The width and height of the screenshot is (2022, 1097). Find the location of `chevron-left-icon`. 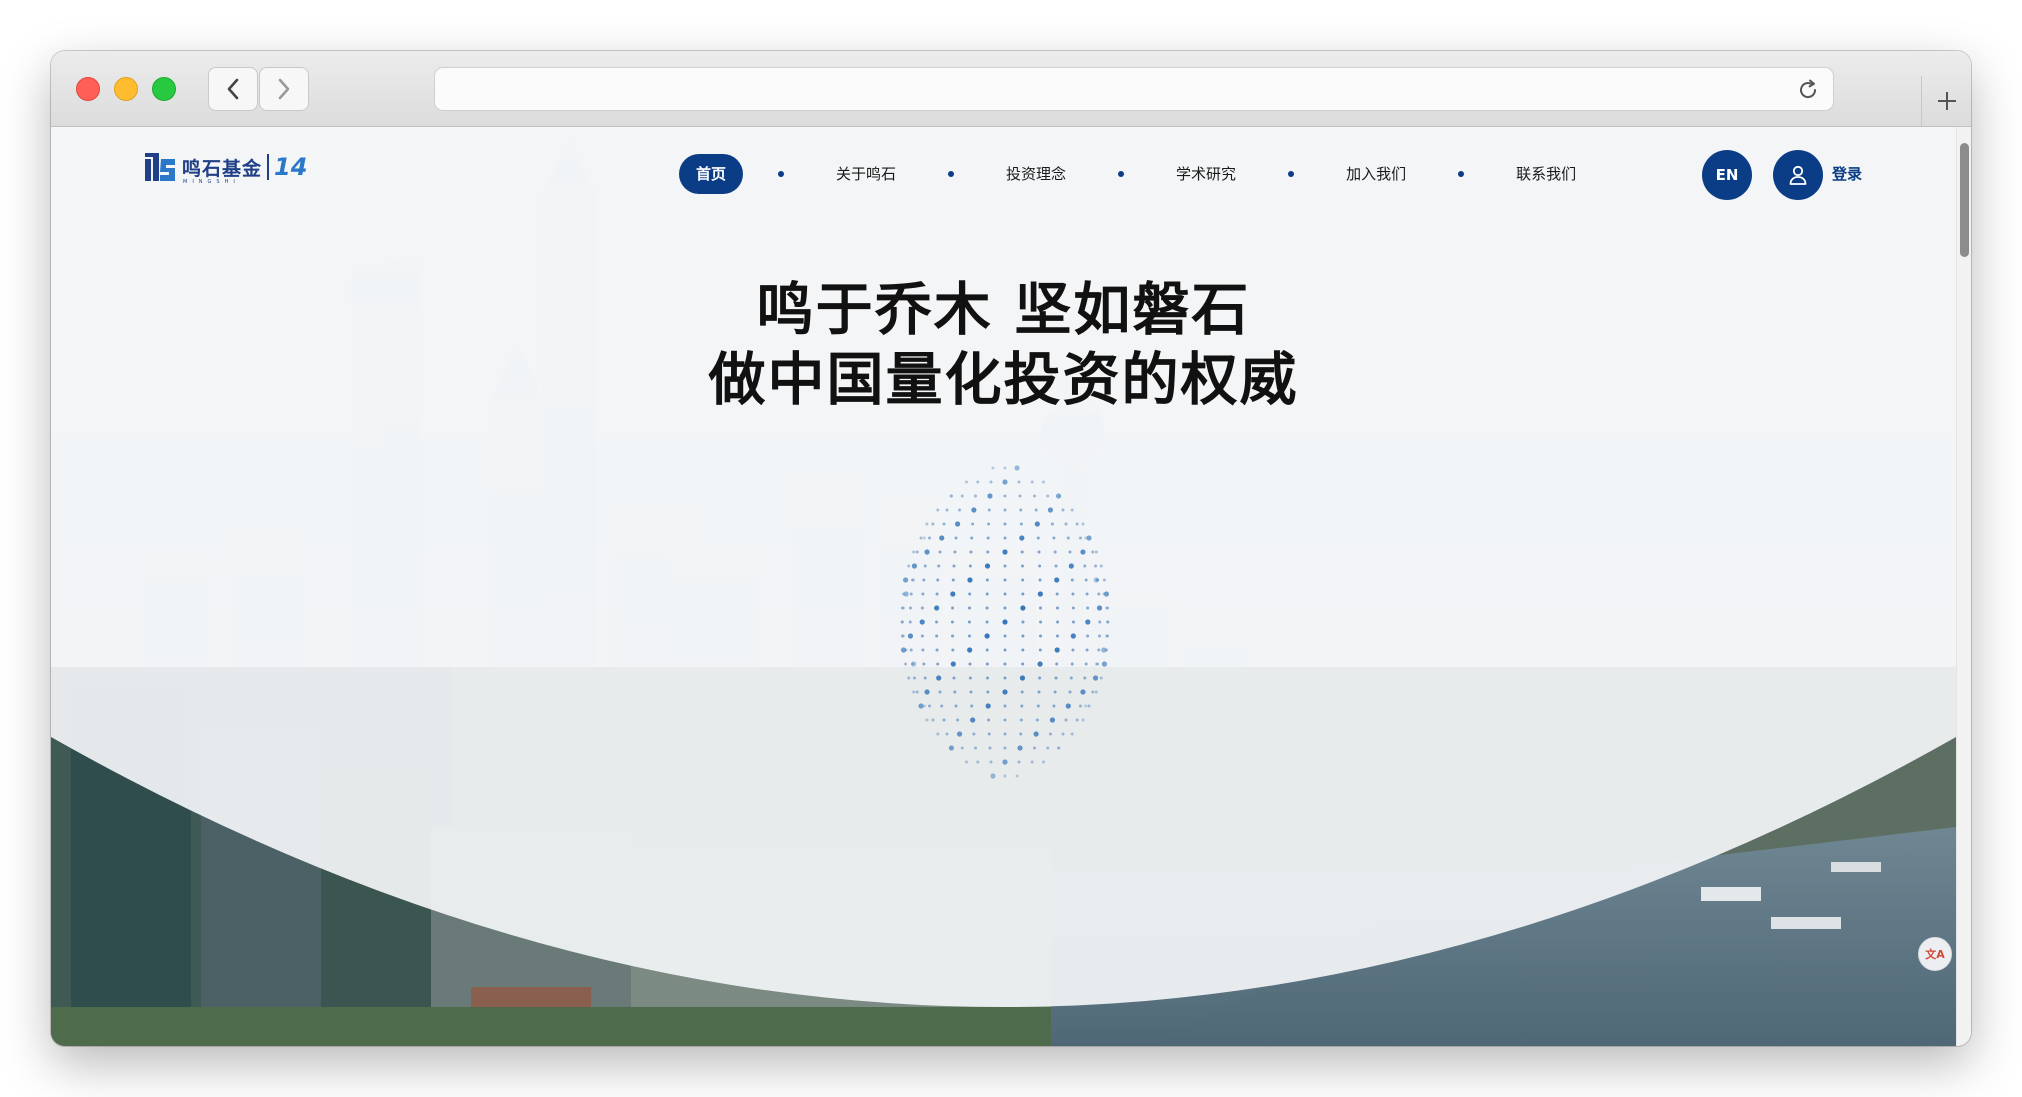

chevron-left-icon is located at coordinates (233, 89).